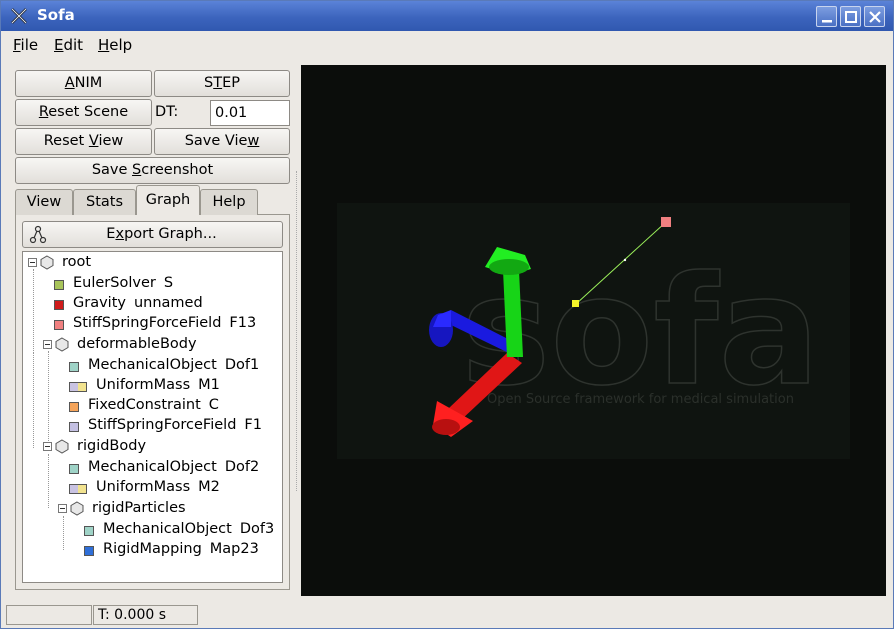 The width and height of the screenshot is (894, 629). What do you see at coordinates (151, 447) in the screenshot?
I see `tree-node-rigidbody: rigidBody` at bounding box center [151, 447].